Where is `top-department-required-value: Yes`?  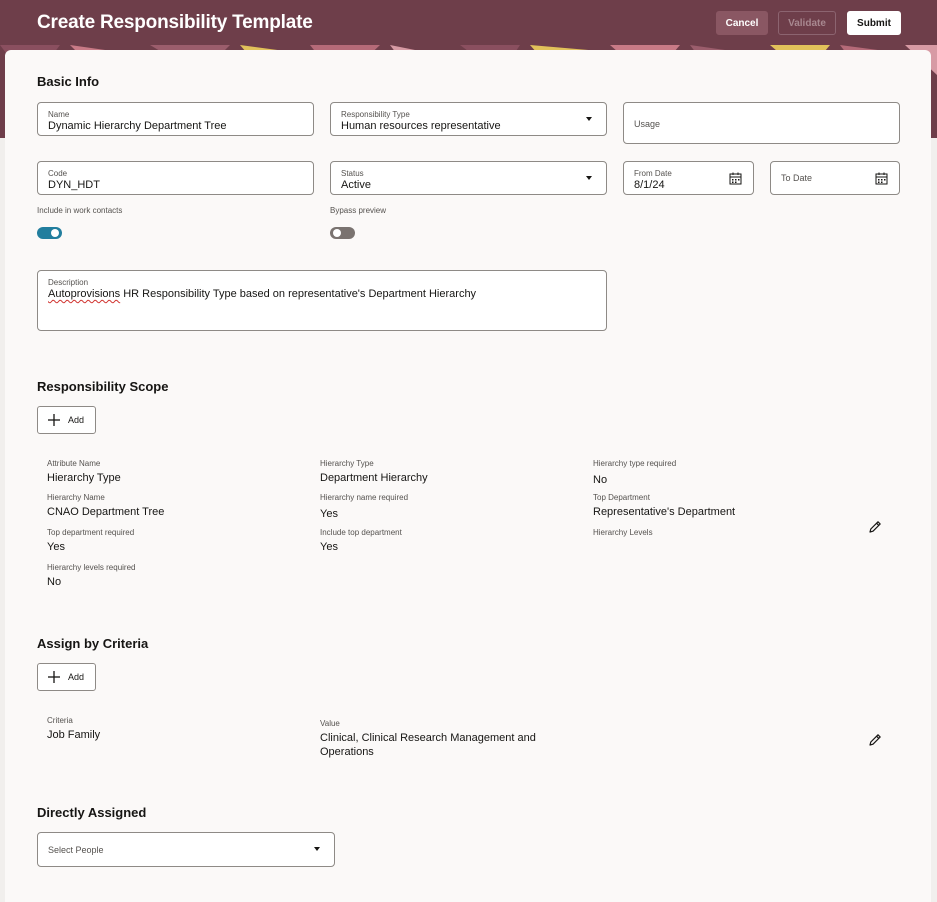 top-department-required-value: Yes is located at coordinates (56, 547).